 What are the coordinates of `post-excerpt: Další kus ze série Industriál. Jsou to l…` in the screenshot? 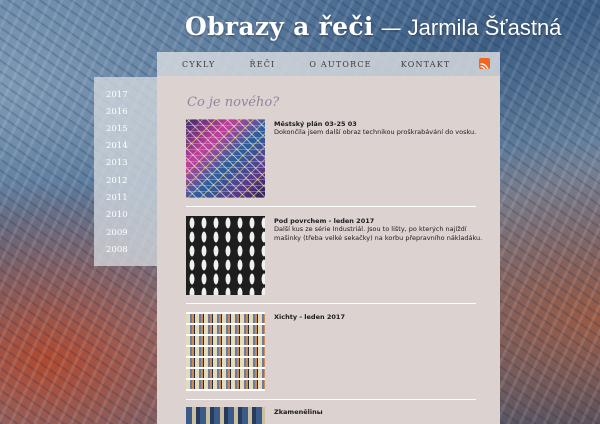 It's located at (378, 233).